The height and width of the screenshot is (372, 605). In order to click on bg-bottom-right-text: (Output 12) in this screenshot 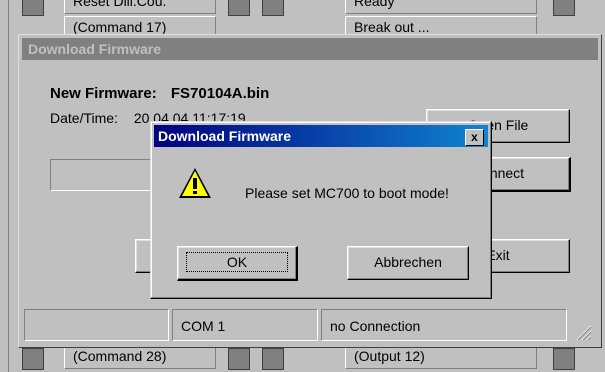, I will do `click(389, 356)`.